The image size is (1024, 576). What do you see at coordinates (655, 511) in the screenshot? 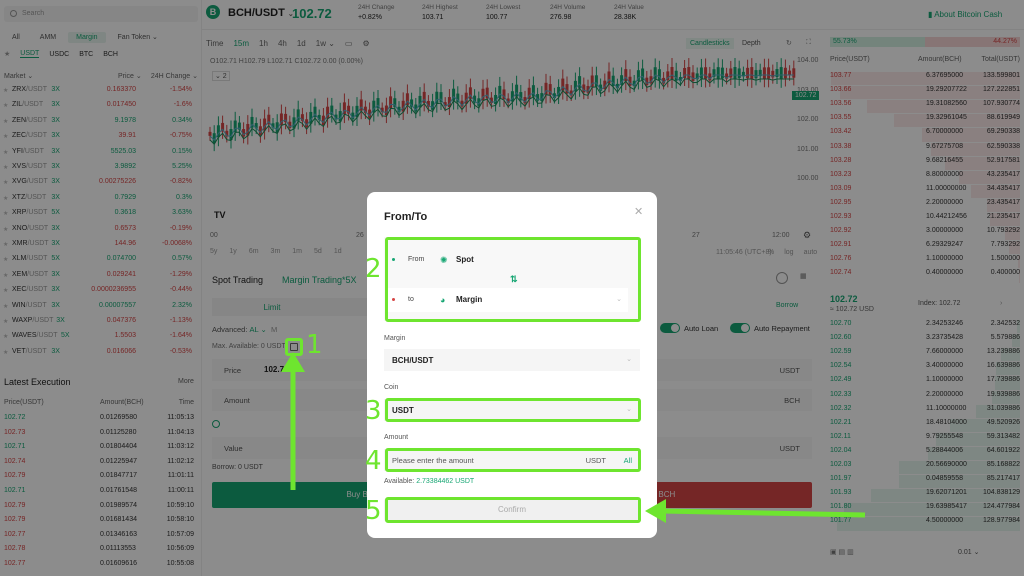
I see `arrow-left-head` at bounding box center [655, 511].